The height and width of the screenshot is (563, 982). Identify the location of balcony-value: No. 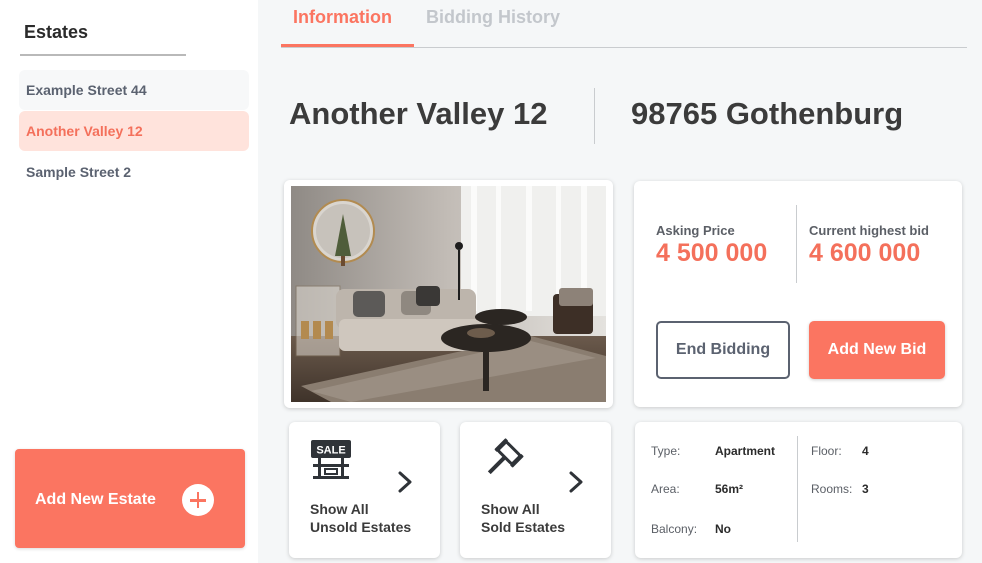
(723, 529).